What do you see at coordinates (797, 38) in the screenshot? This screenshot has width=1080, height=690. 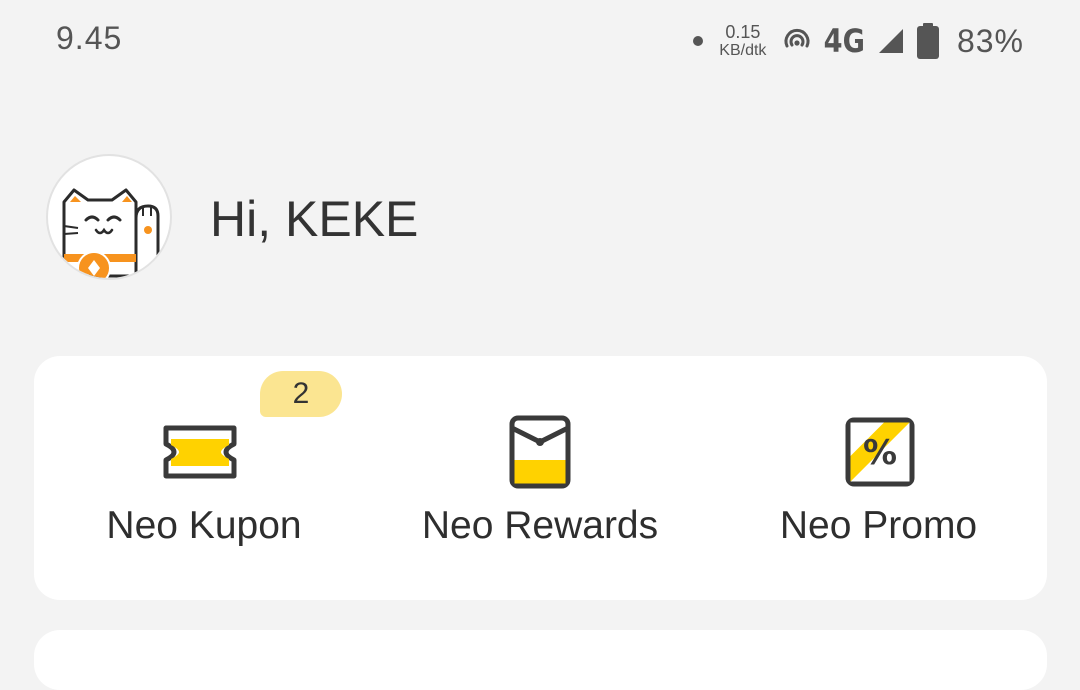 I see `hotspot-icon` at bounding box center [797, 38].